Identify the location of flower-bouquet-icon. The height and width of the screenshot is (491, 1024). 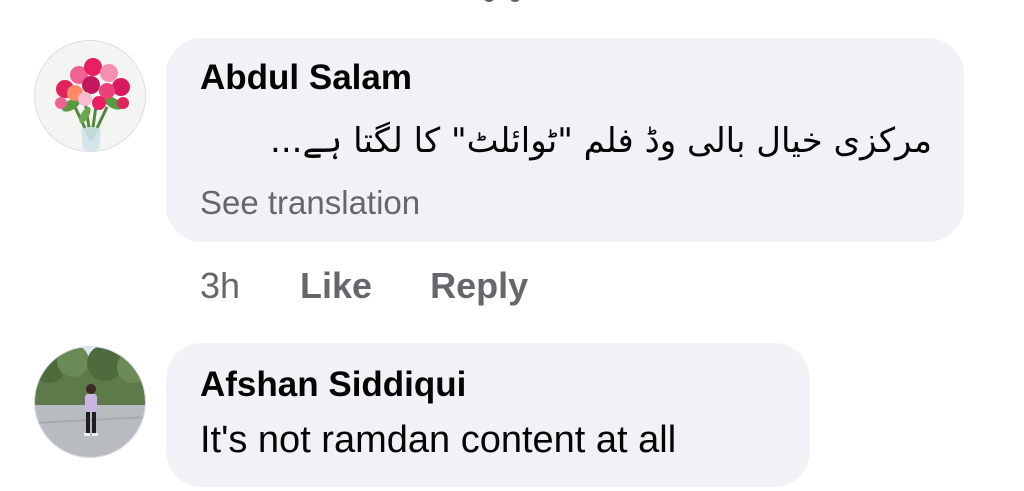
(90, 96).